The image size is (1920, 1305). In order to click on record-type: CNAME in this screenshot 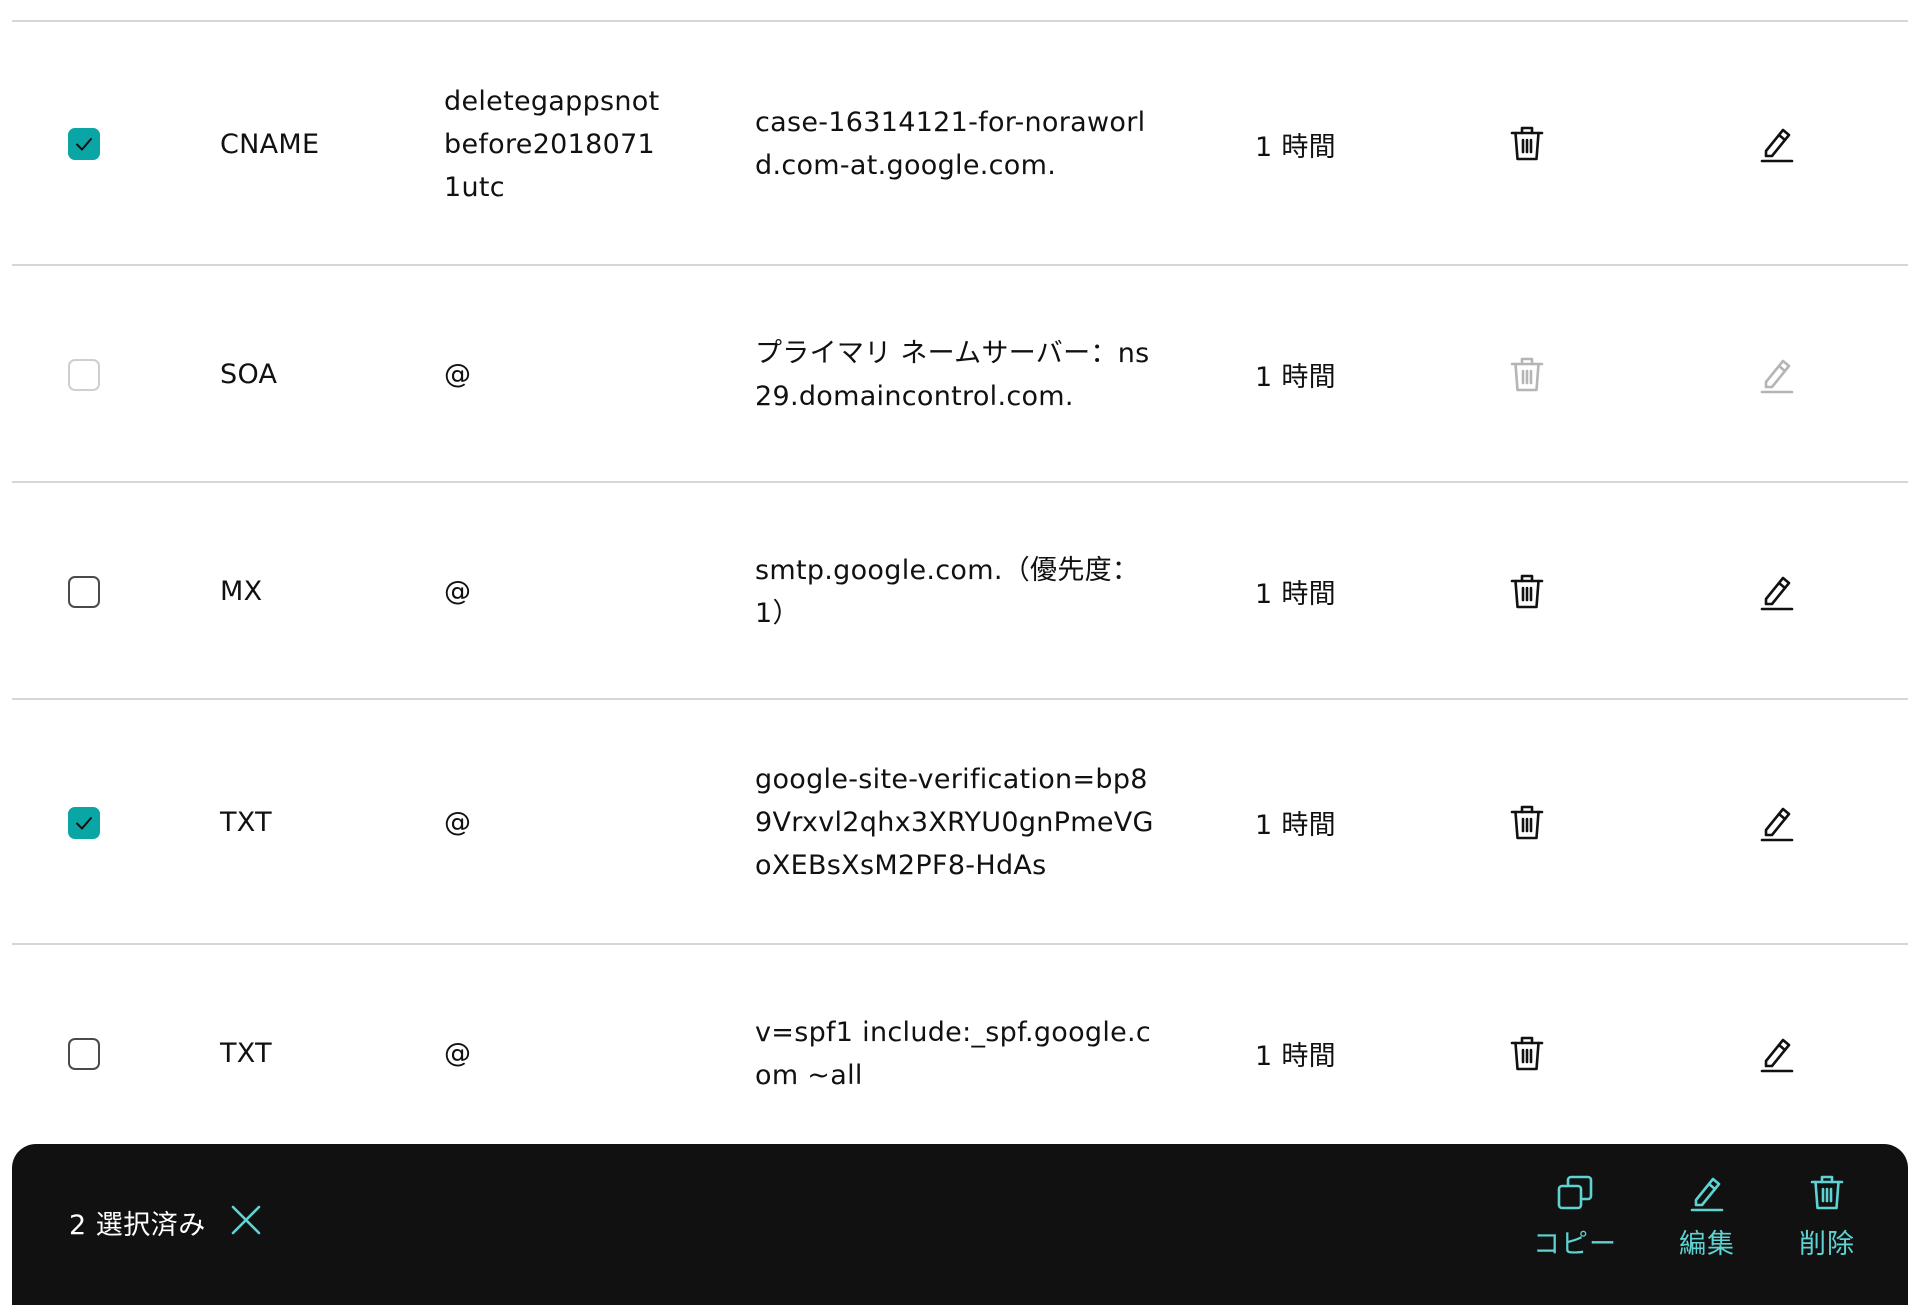, I will do `click(270, 144)`.